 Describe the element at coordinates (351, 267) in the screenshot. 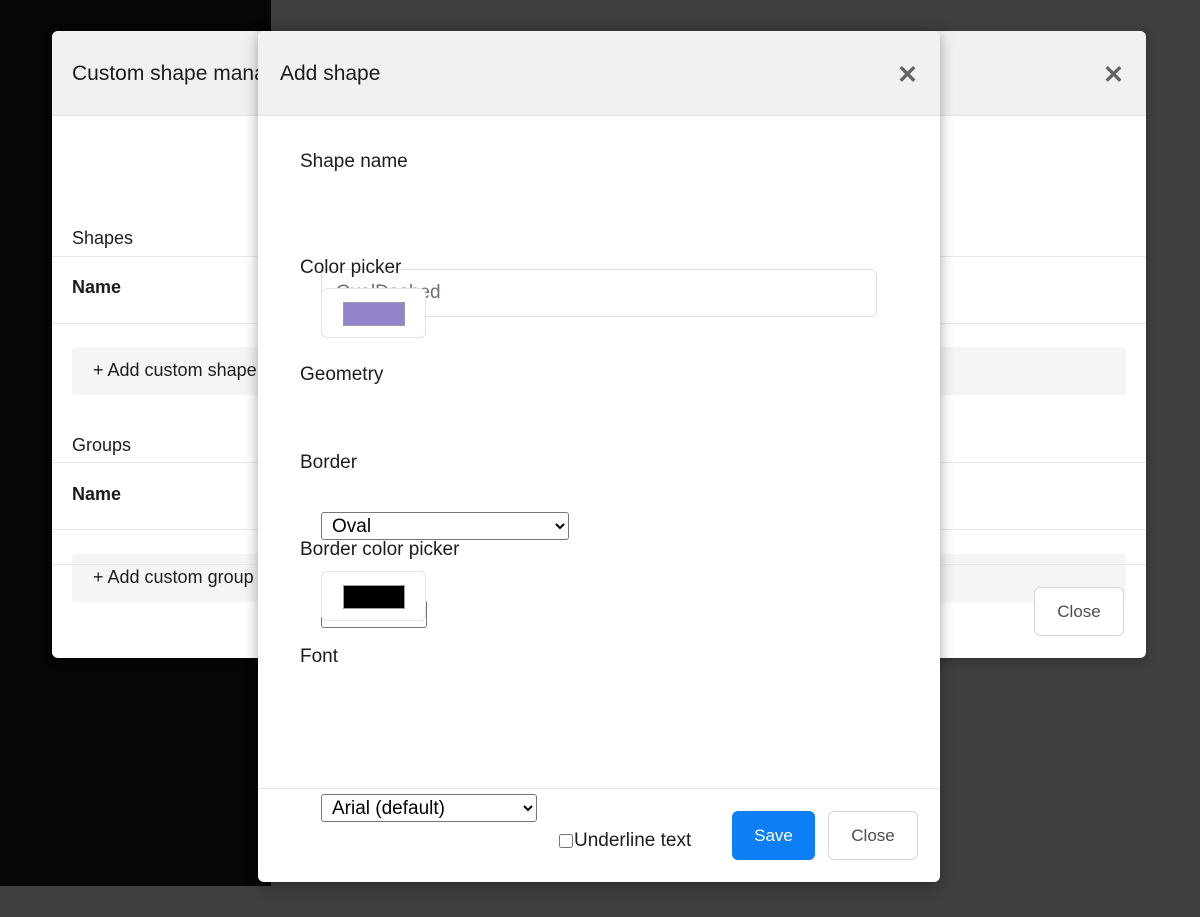

I see `color-picker-label: Color picker` at that location.